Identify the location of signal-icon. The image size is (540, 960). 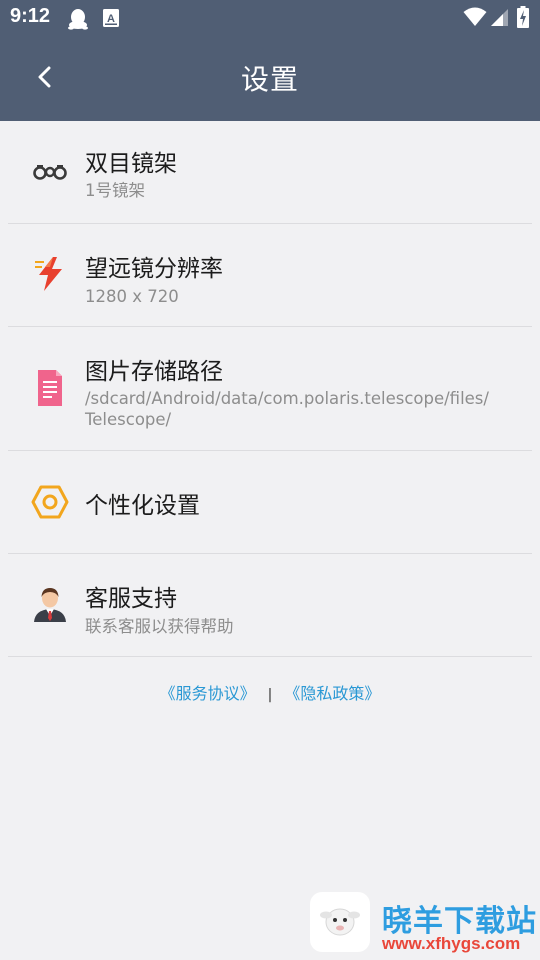
(499, 19).